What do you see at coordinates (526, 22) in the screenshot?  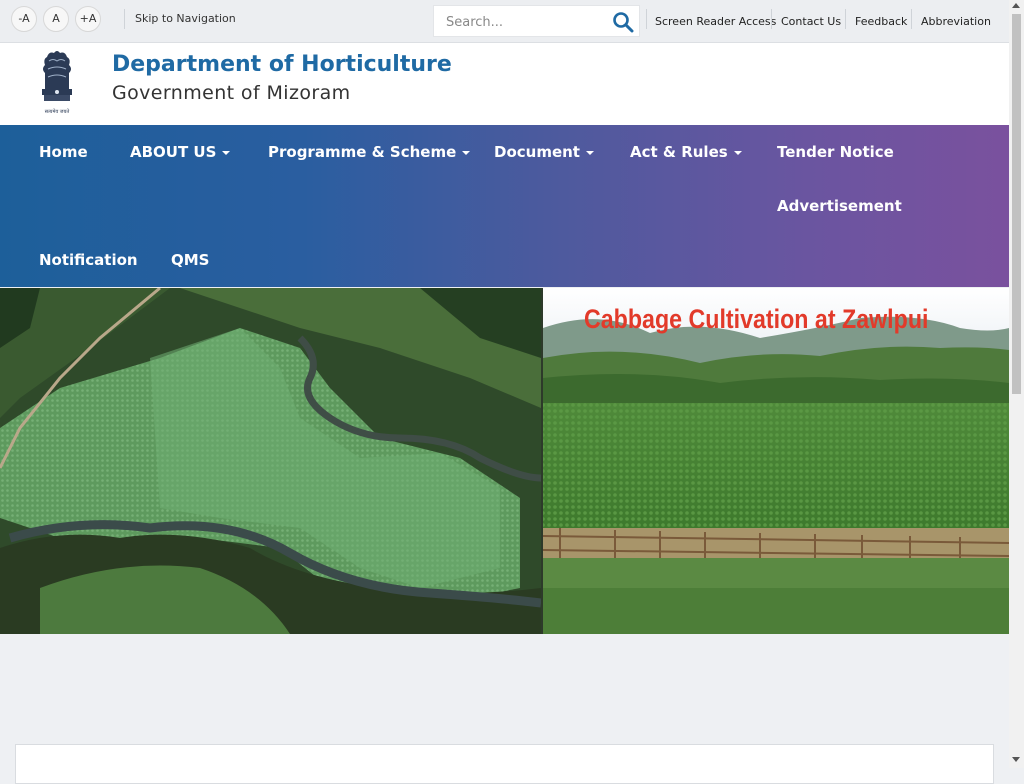 I see `search-input` at bounding box center [526, 22].